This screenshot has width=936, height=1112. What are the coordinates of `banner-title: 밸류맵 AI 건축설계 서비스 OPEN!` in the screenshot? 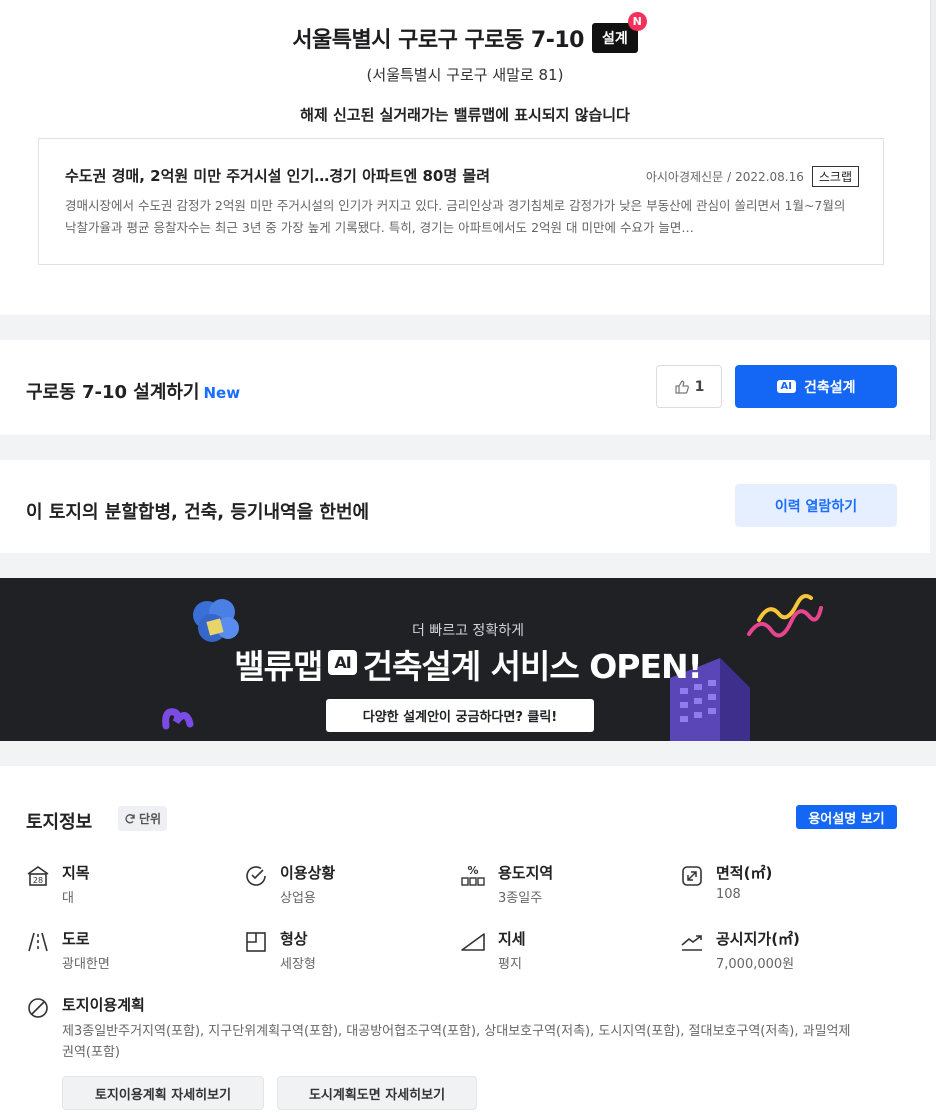 It's located at (468, 664).